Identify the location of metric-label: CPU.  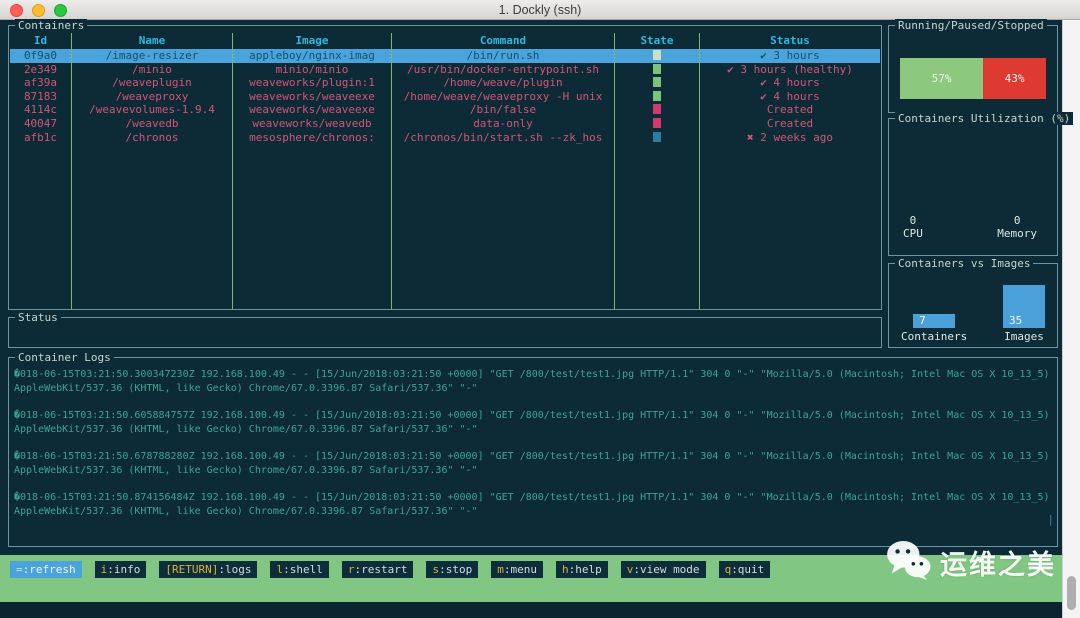
(913, 233).